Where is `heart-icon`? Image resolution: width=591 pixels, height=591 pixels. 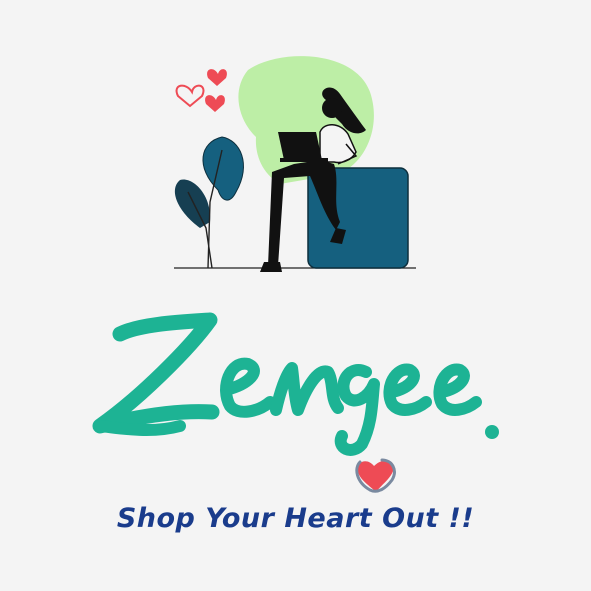 heart-icon is located at coordinates (375, 475).